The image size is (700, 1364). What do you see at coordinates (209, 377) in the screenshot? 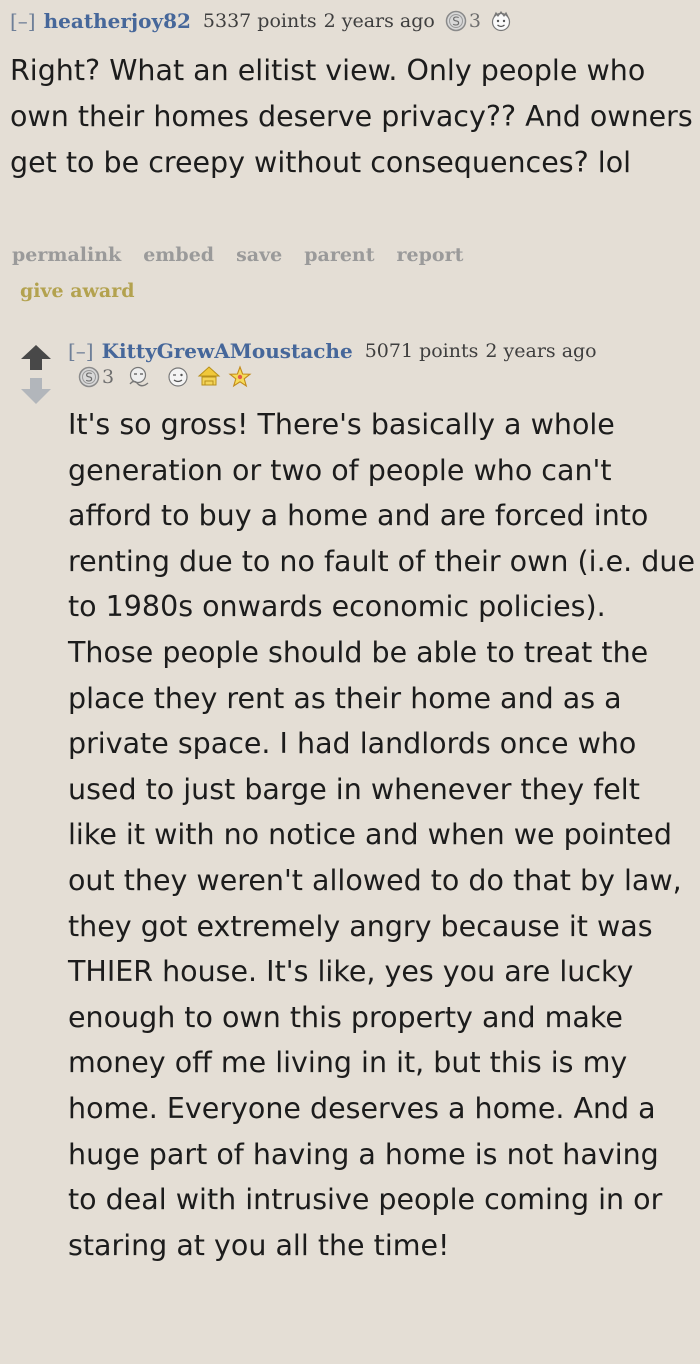
I see `hat-award-icon` at bounding box center [209, 377].